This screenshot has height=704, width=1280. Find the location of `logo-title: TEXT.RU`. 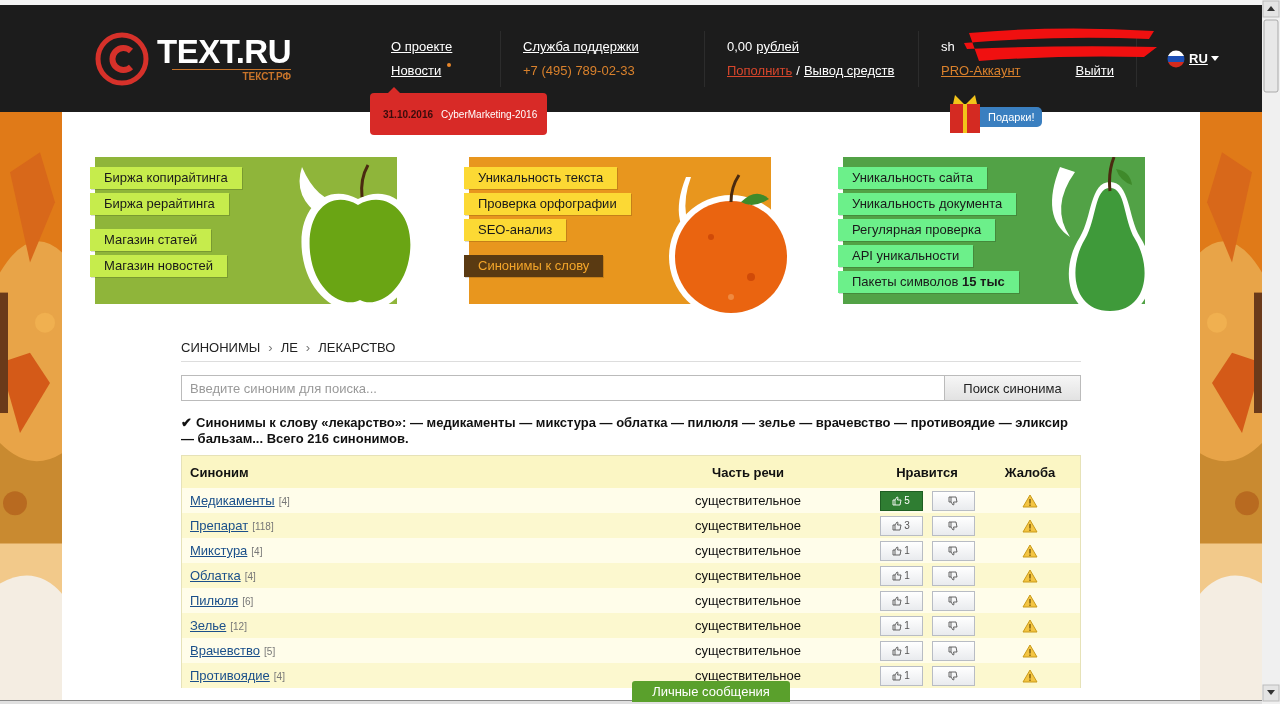

logo-title: TEXT.RU is located at coordinates (224, 51).